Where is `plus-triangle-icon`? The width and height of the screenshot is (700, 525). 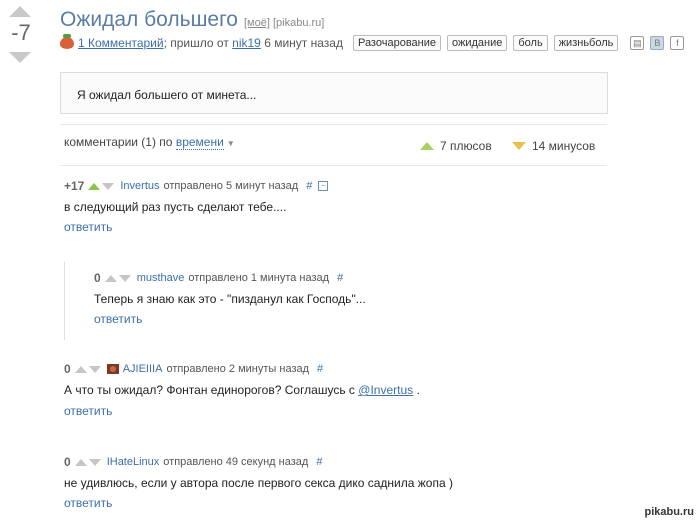
plus-triangle-icon is located at coordinates (427, 146).